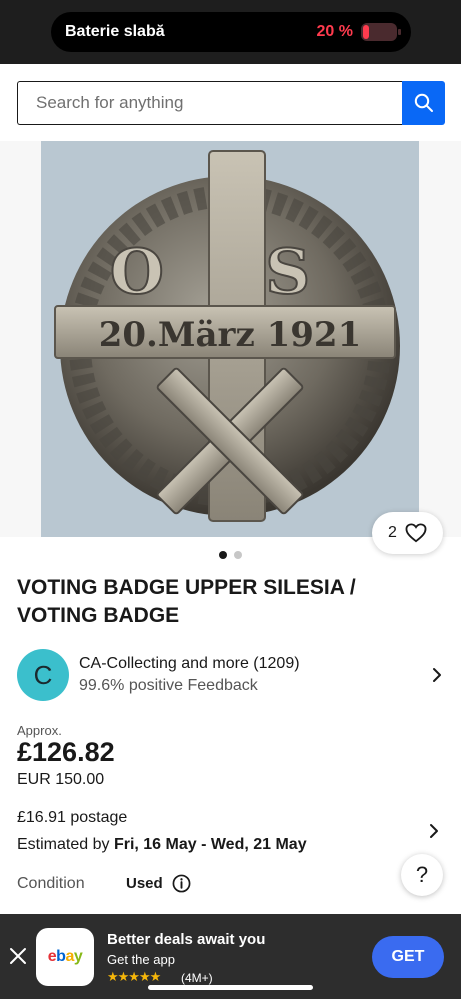 Image resolution: width=461 pixels, height=999 pixels. What do you see at coordinates (63, 844) in the screenshot?
I see `delivery-estimate-prefix: Estimated by` at bounding box center [63, 844].